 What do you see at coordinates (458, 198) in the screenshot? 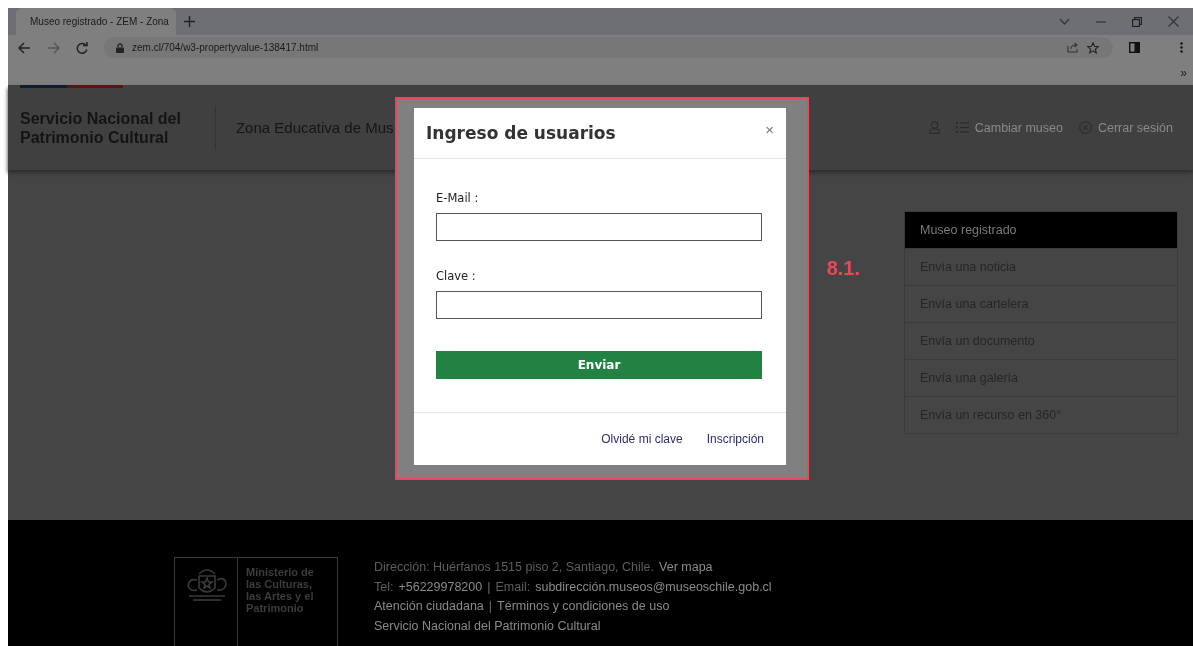
I see `field-label: E-Mail :` at bounding box center [458, 198].